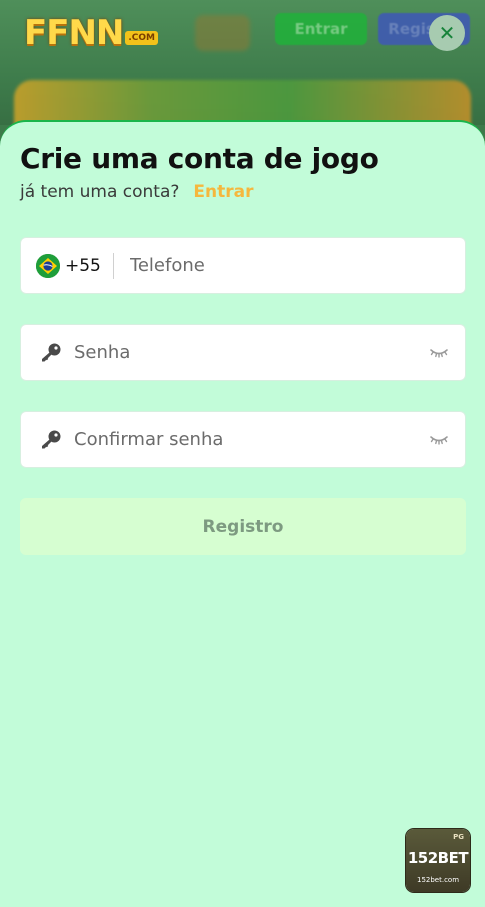 Image resolution: width=485 pixels, height=907 pixels. I want to click on password-input, so click(250, 352).